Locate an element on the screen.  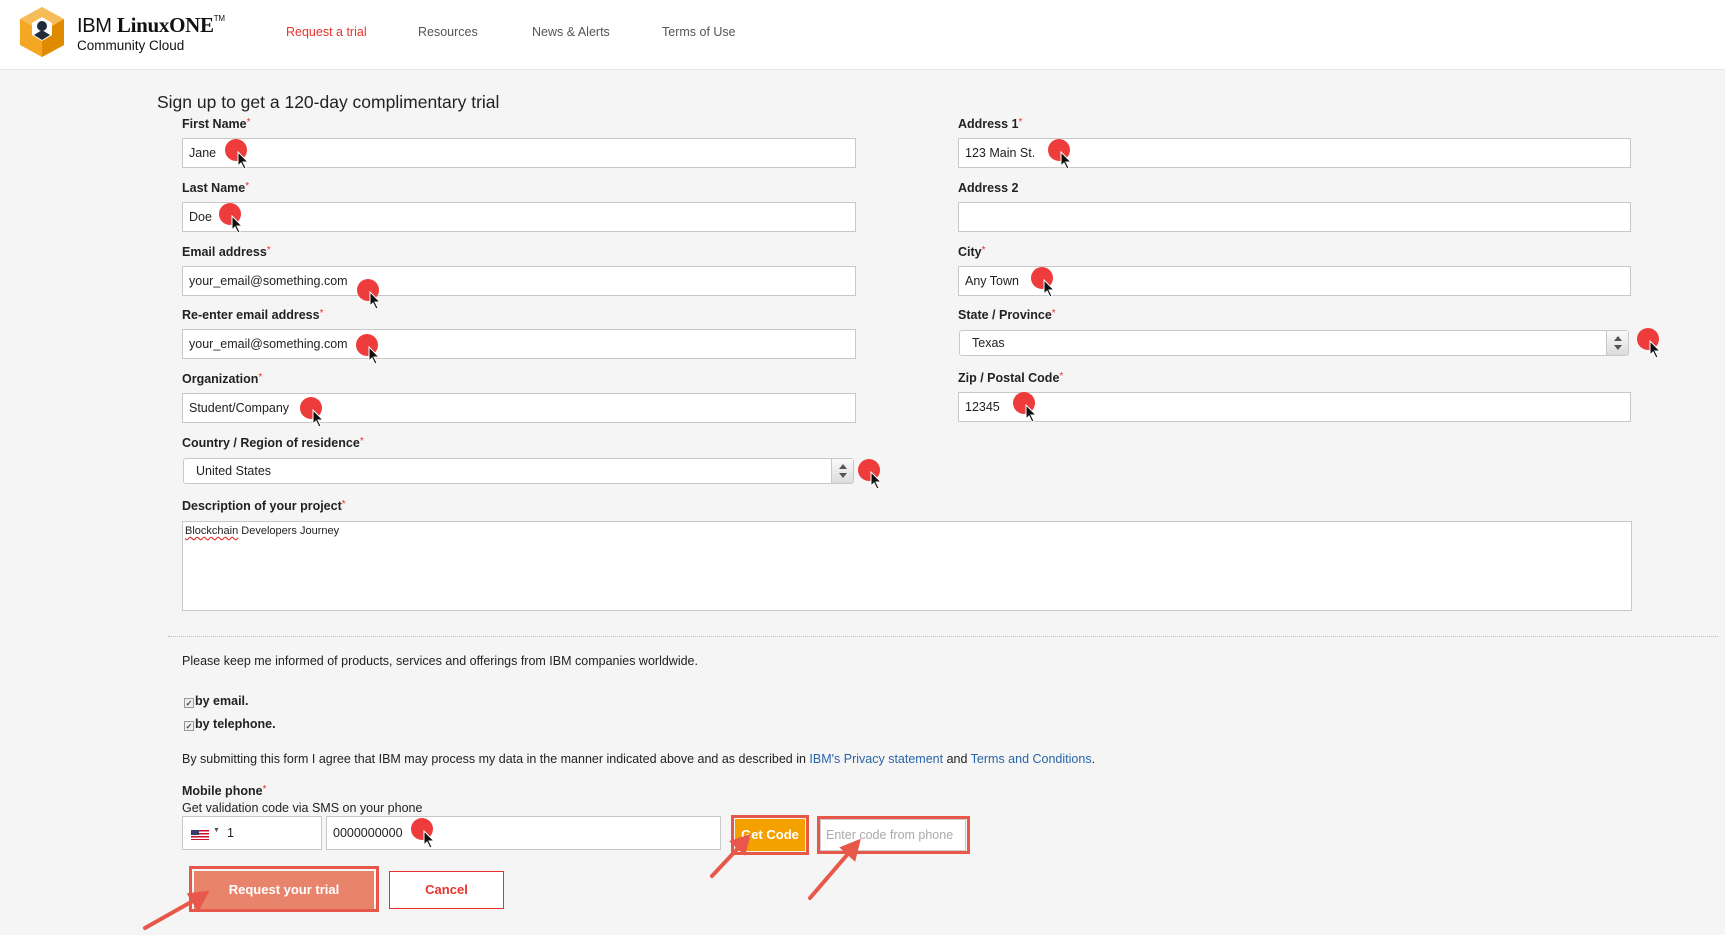
terms-conditions-link: Terms and Conditions is located at coordinates (1031, 759).